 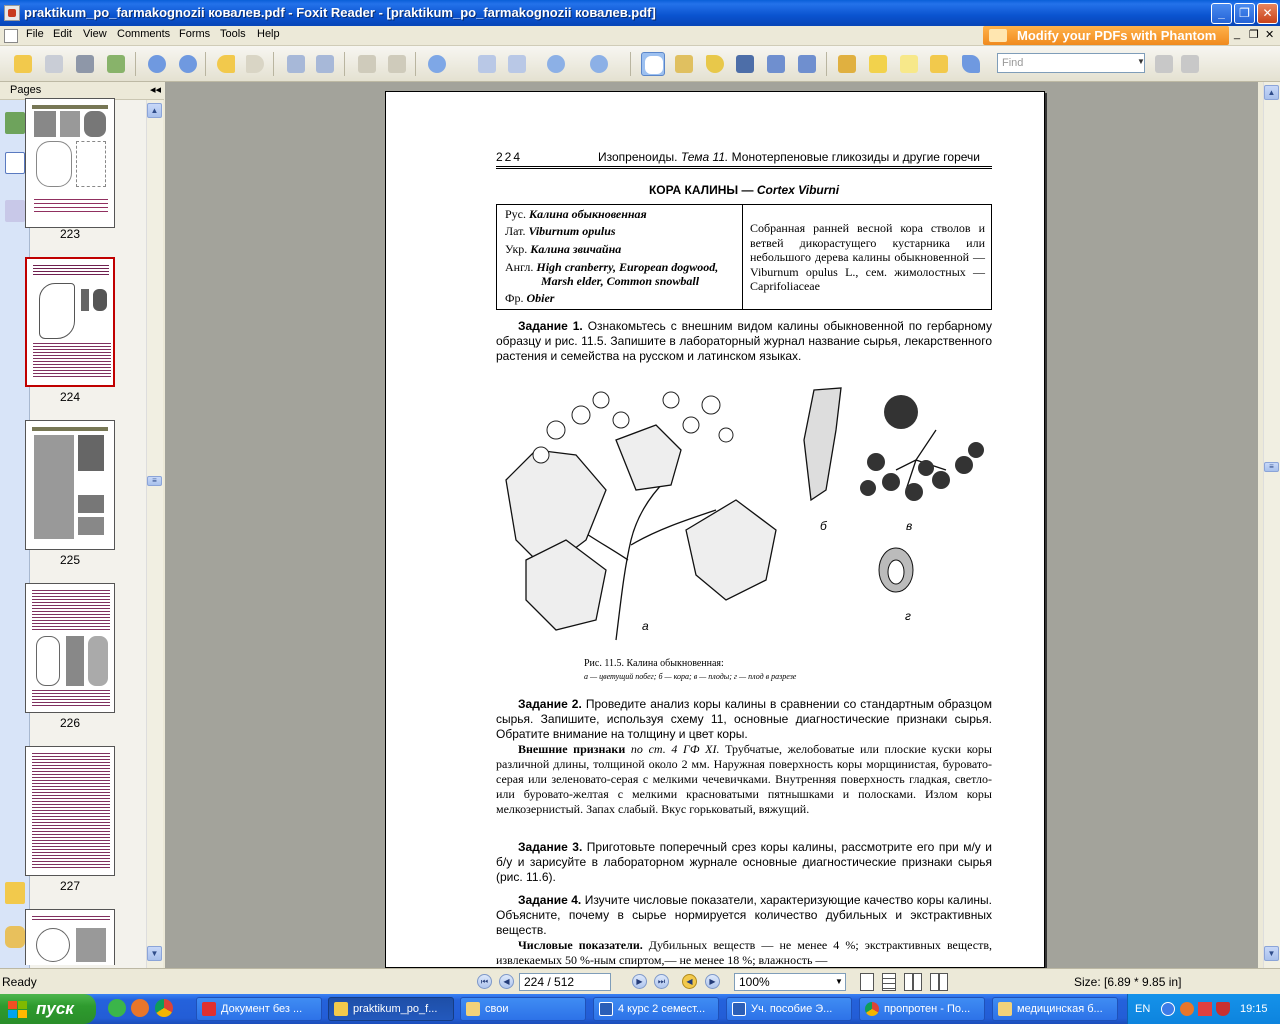 I want to click on go-back-icon: ◀, so click(x=689, y=981).